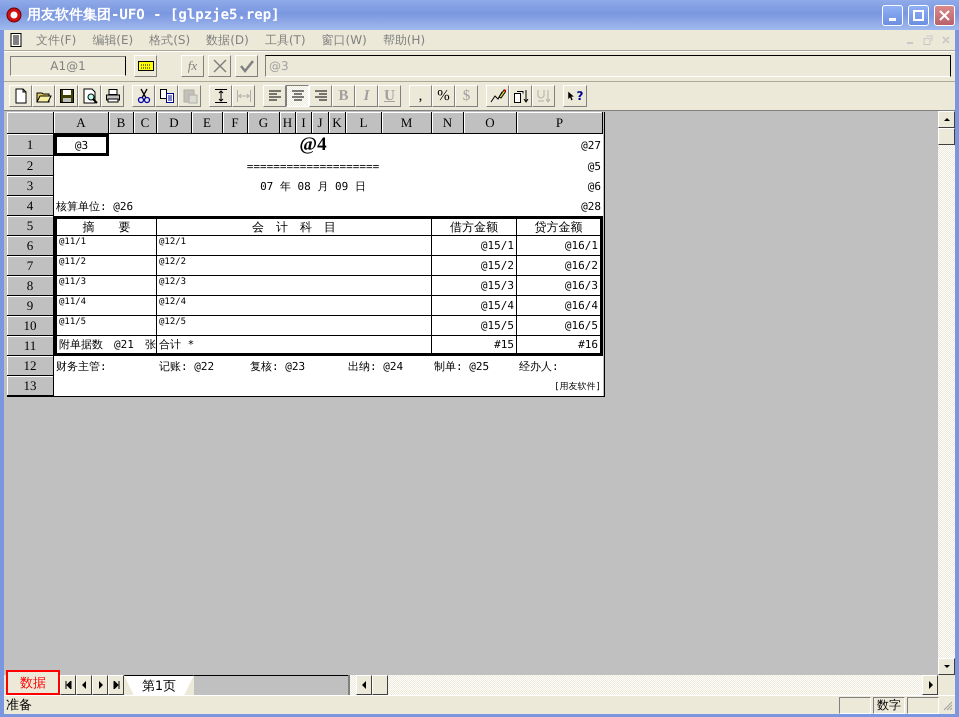 The image size is (959, 717). I want to click on table-cell: @11/4, so click(105, 306).